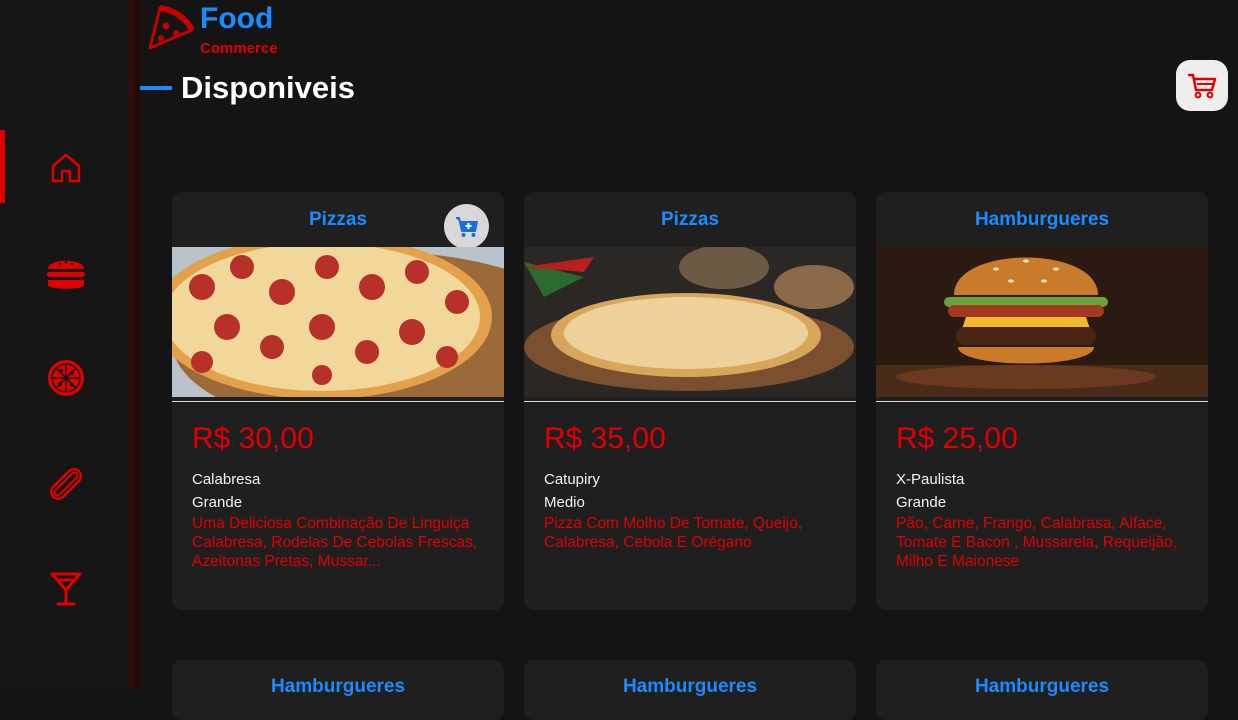  I want to click on product-price: R$ 35,00, so click(605, 438).